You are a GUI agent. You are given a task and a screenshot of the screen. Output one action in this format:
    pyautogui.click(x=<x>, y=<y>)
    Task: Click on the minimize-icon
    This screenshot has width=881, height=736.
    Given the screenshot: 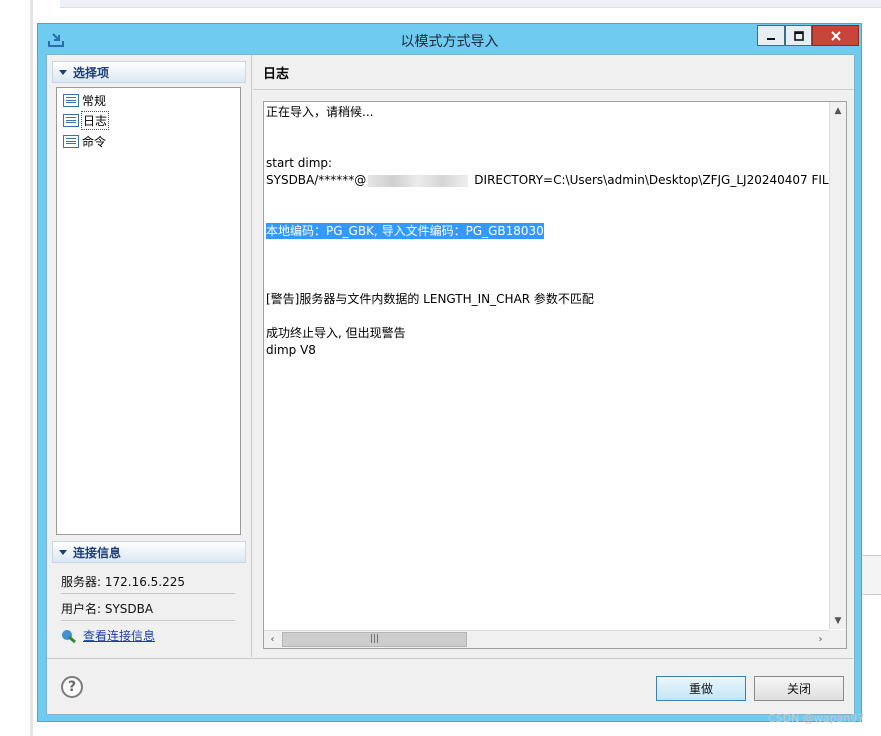 What is the action you would take?
    pyautogui.click(x=771, y=38)
    